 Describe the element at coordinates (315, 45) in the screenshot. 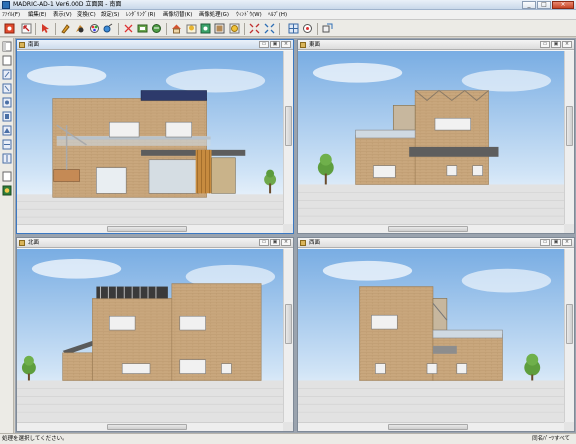

I see `view-title: 東面` at that location.